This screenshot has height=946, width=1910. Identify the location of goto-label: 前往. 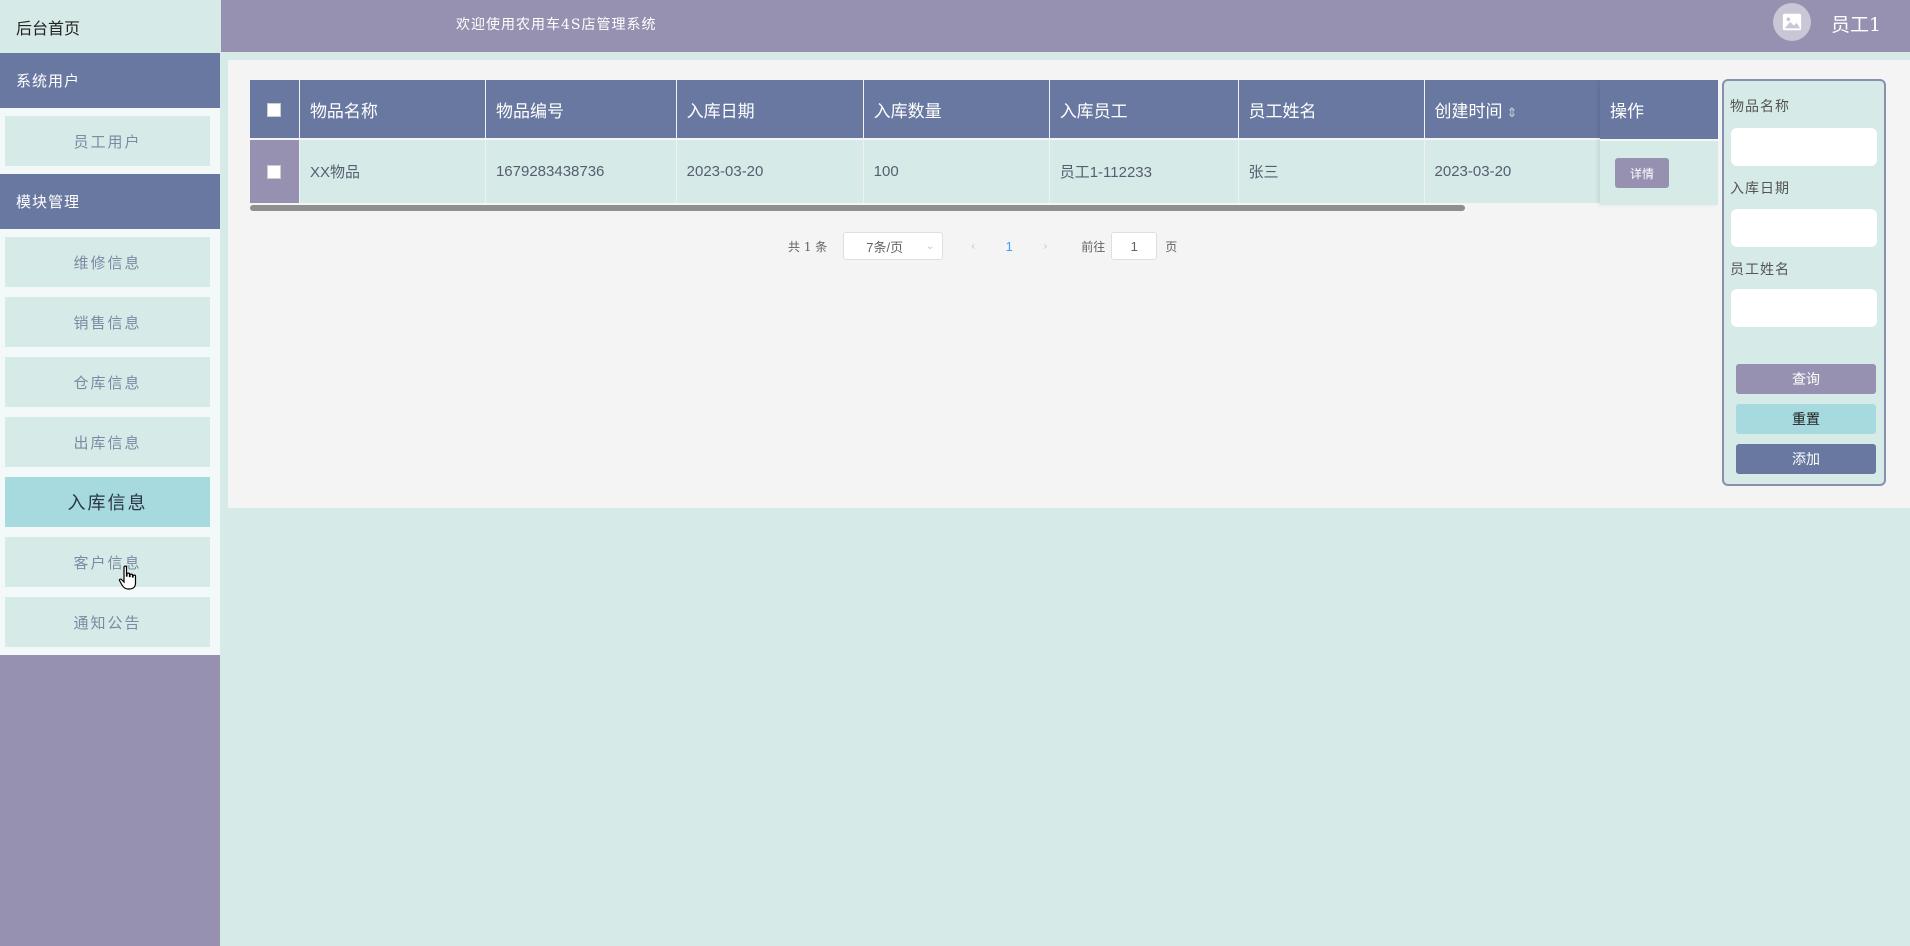
(1093, 246).